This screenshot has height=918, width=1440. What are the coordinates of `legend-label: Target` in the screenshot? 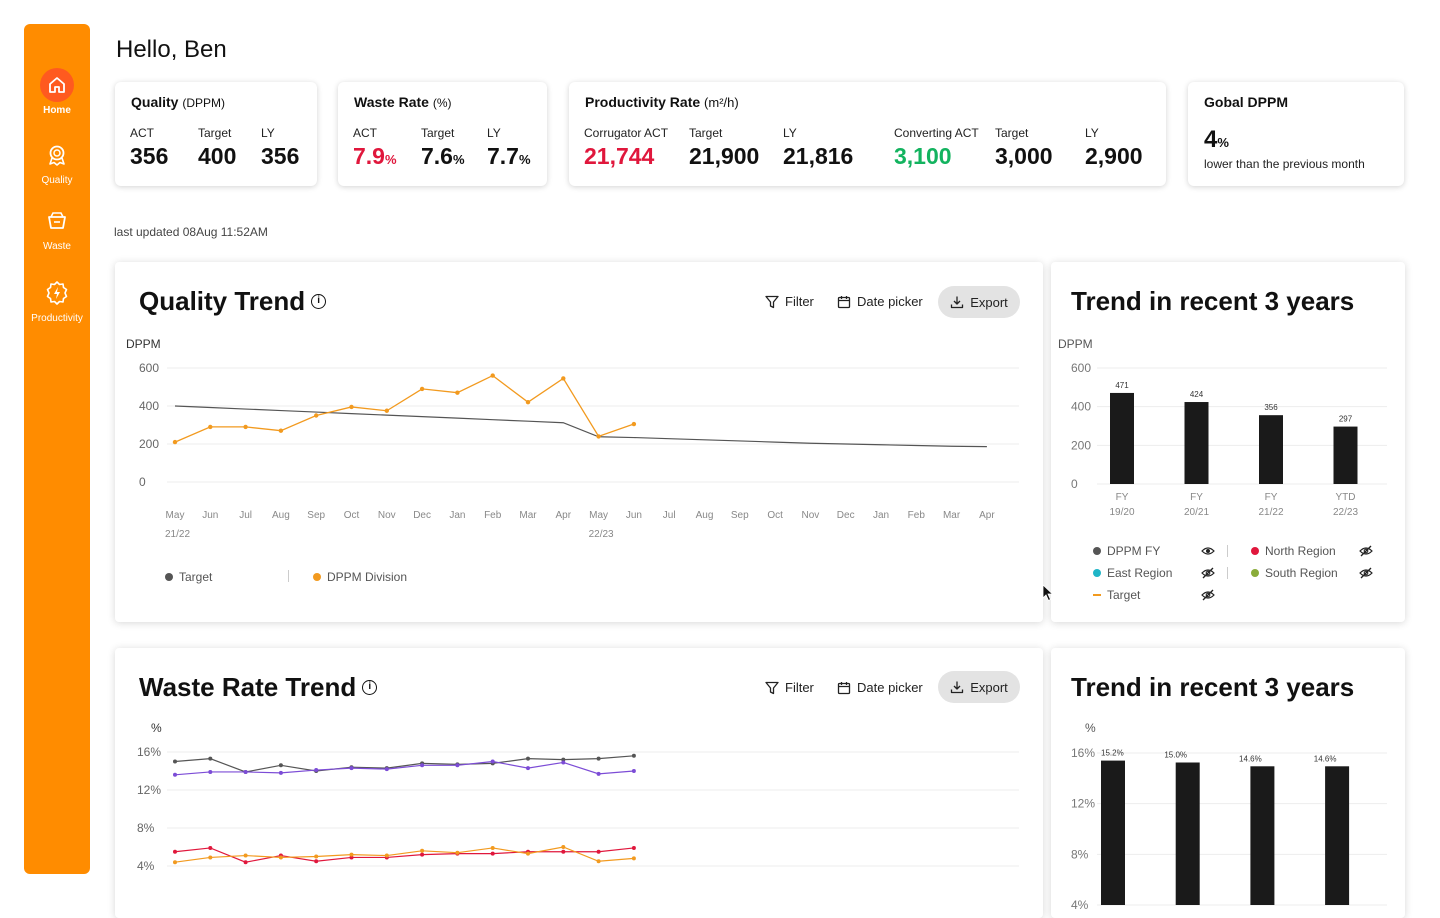 It's located at (1124, 595).